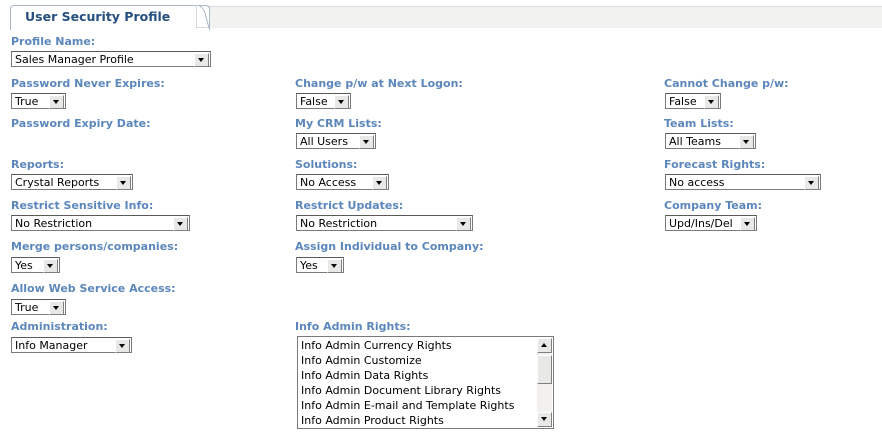  I want to click on company-team-value: Upd/Ins/Del, so click(701, 223).